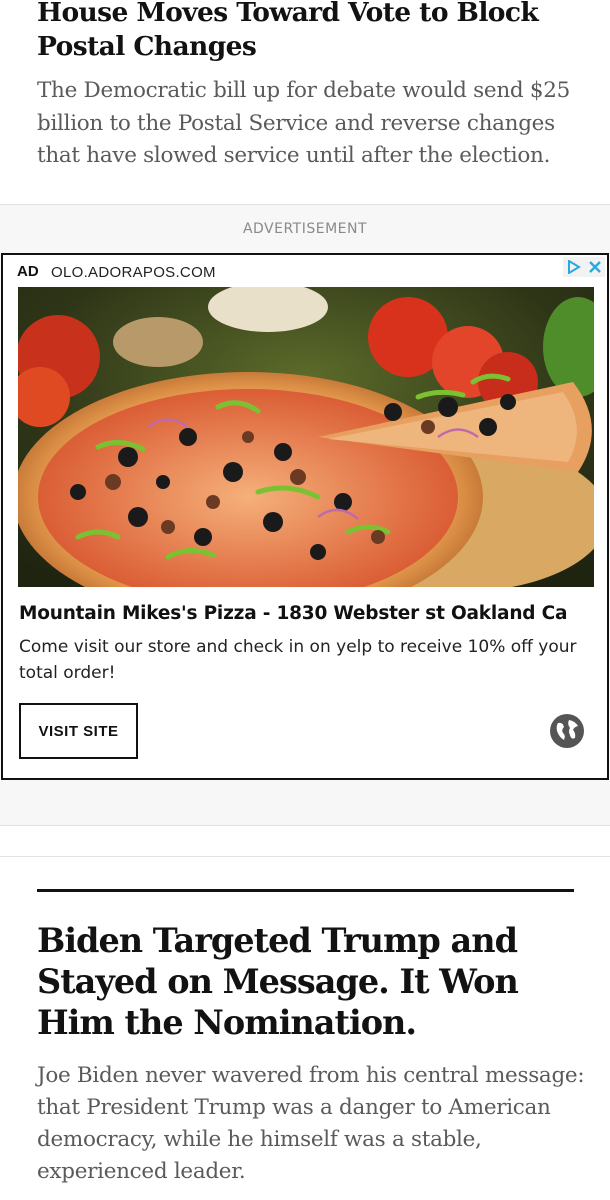 The image size is (610, 1200). What do you see at coordinates (567, 731) in the screenshot?
I see `globe-icon` at bounding box center [567, 731].